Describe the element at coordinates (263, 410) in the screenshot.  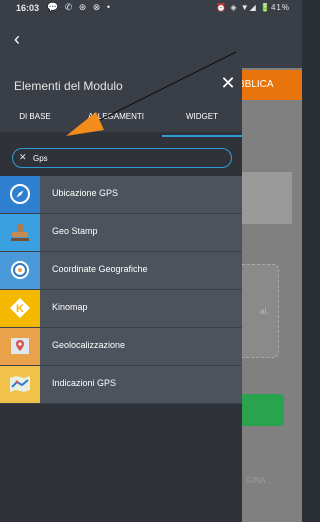
I see `background-green-button` at that location.